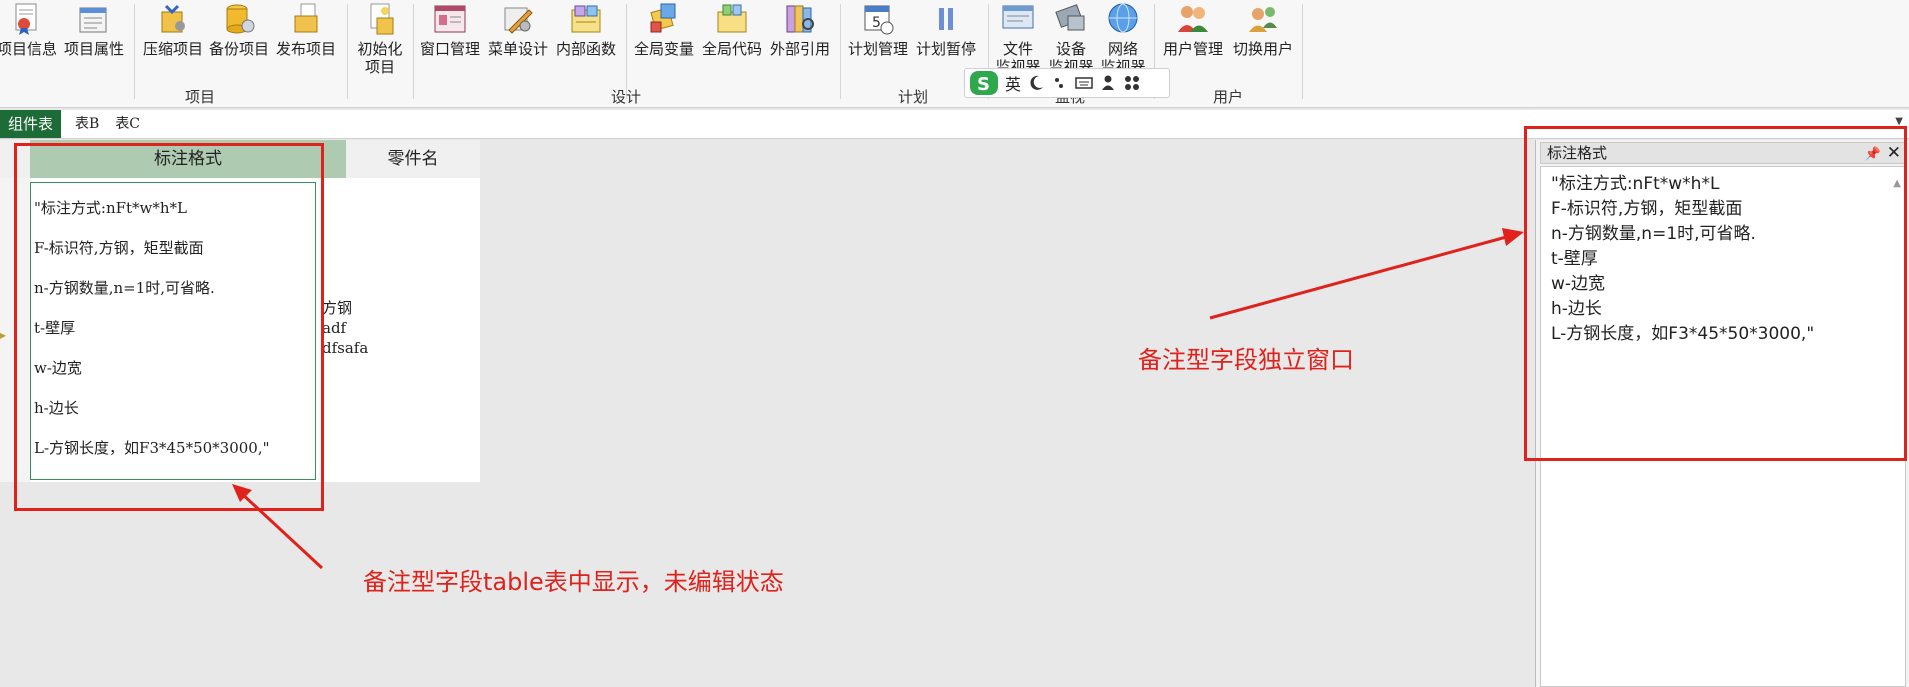 This screenshot has width=1909, height=687. I want to click on function-icon, so click(586, 19).